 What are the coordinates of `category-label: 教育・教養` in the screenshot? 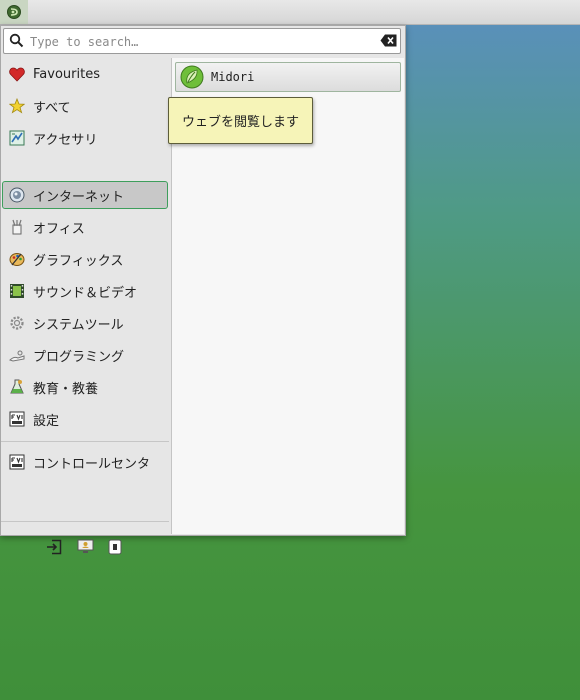 It's located at (66, 389).